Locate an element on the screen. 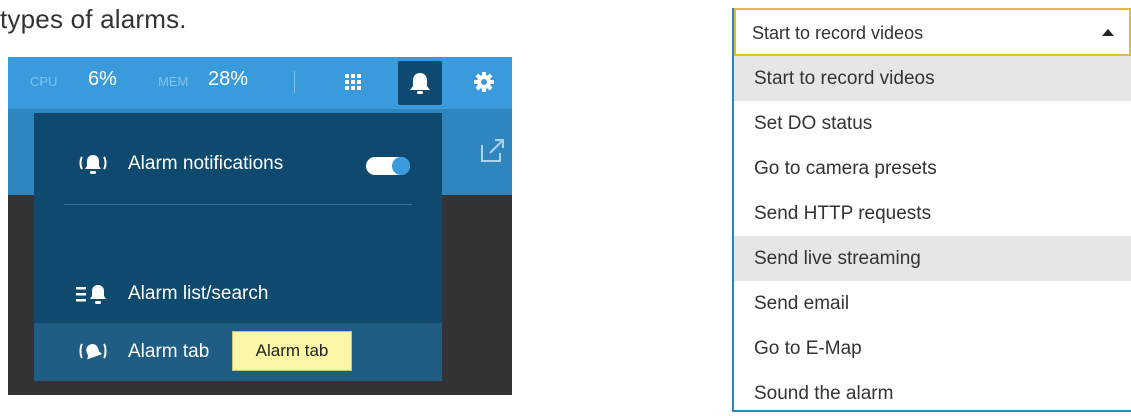 This screenshot has height=416, width=1131. cpu-value: 6% is located at coordinates (102, 79).